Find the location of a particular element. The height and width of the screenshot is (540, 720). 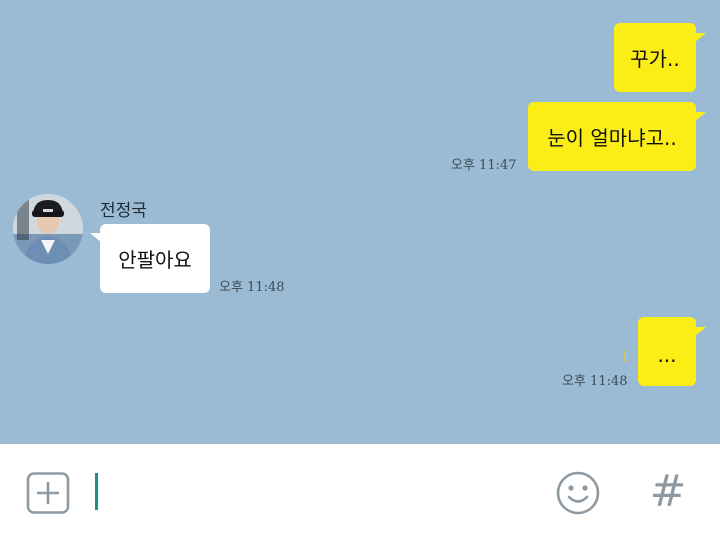

avatar is located at coordinates (48, 229).